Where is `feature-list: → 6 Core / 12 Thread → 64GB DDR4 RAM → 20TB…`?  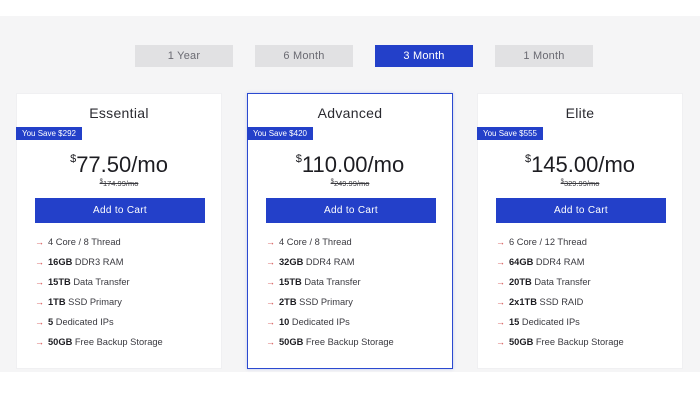
feature-list: → 6 Core / 12 Thread → 64GB DDR4 RAM → 20TB… is located at coordinates (586, 295).